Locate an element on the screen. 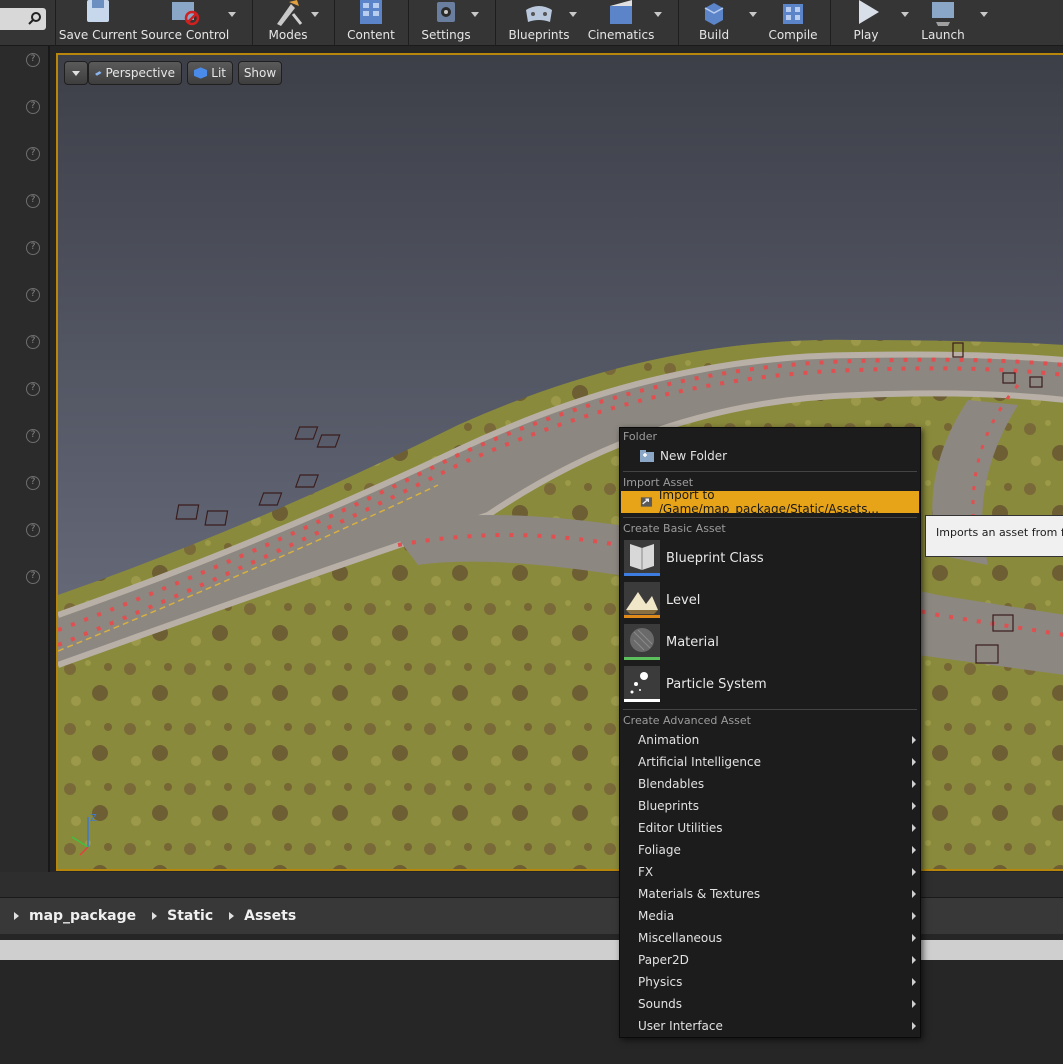 The width and height of the screenshot is (1063, 1064). submenu-blueprints: Blueprints is located at coordinates (770, 806).